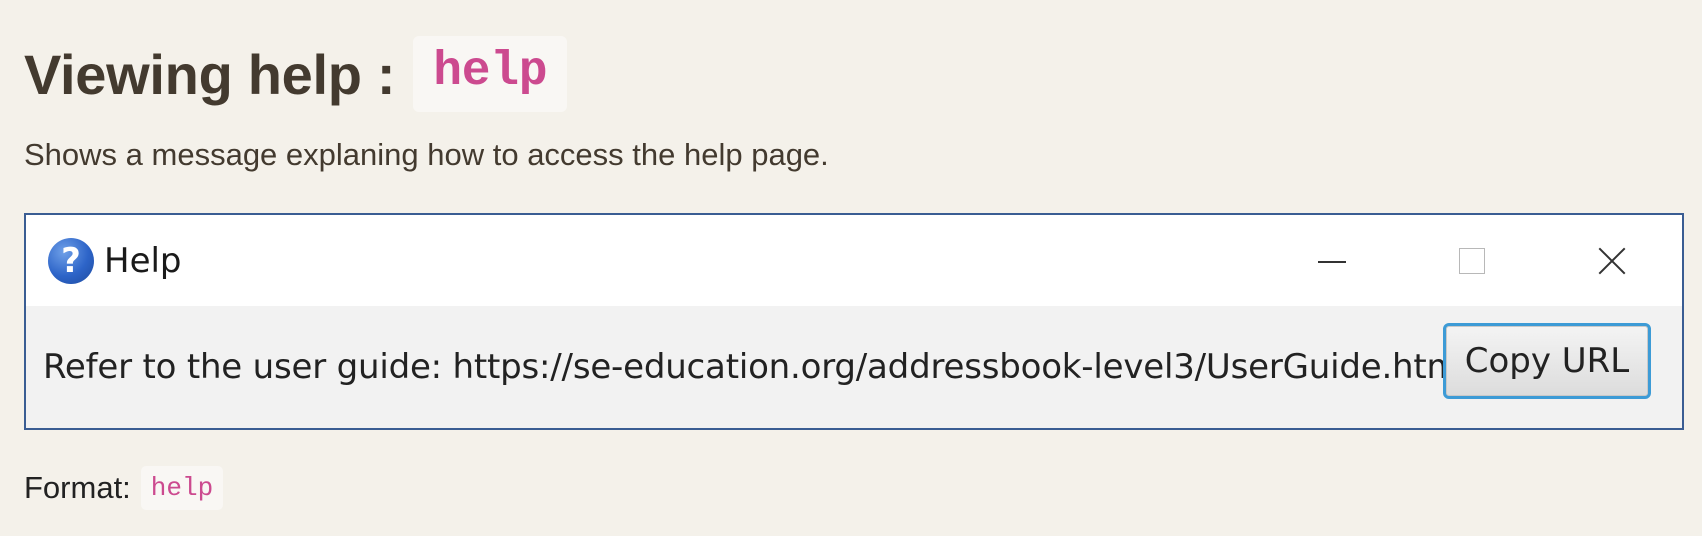 The image size is (1702, 536). I want to click on heading-text: Viewing help :, so click(210, 74).